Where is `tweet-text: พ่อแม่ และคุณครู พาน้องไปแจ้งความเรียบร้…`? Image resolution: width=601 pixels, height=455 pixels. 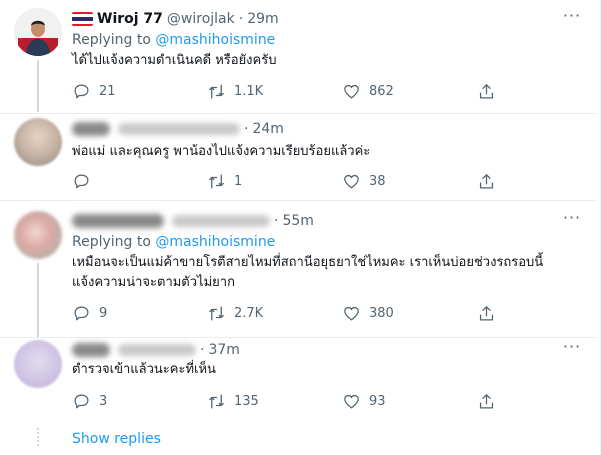
tweet-text: พ่อแม่ และคุณครู พาน้องไปแจ้งความเรียบร้… is located at coordinates (221, 151).